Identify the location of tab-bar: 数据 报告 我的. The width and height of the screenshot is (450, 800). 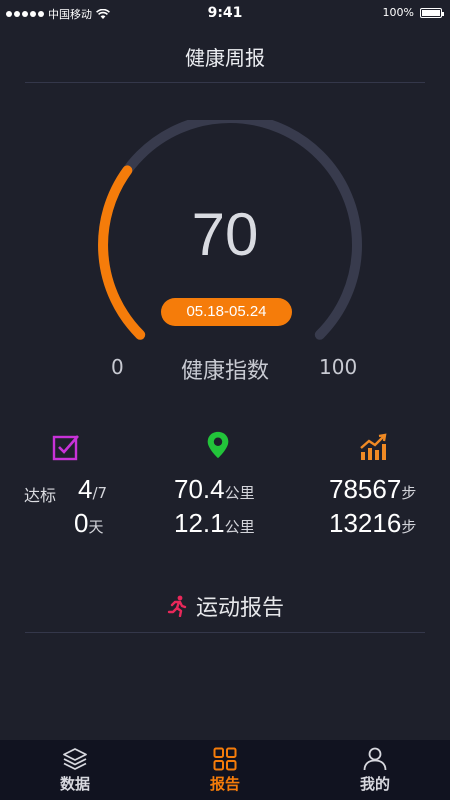
(225, 770).